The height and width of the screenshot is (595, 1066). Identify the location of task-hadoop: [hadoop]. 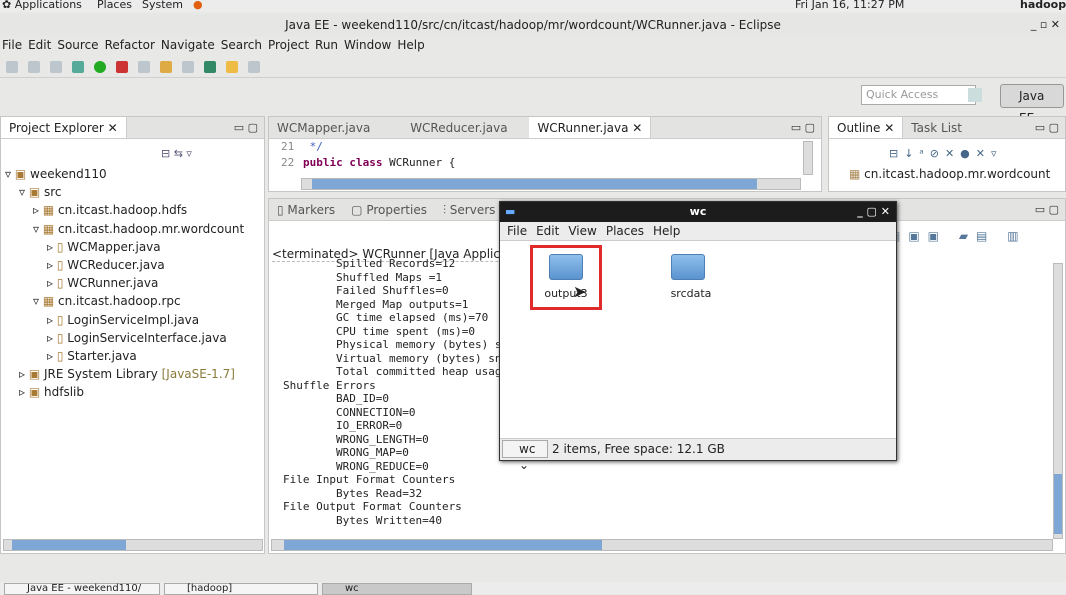
(241, 589).